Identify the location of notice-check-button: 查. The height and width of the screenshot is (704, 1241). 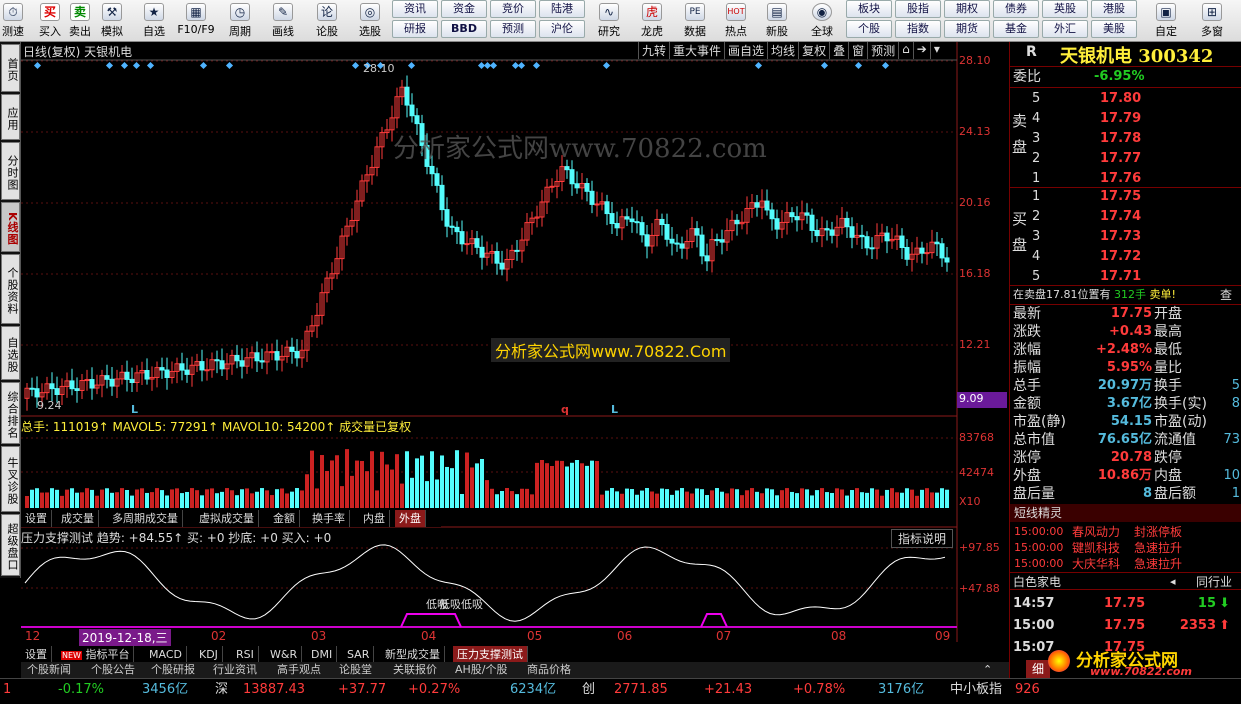
(1226, 295).